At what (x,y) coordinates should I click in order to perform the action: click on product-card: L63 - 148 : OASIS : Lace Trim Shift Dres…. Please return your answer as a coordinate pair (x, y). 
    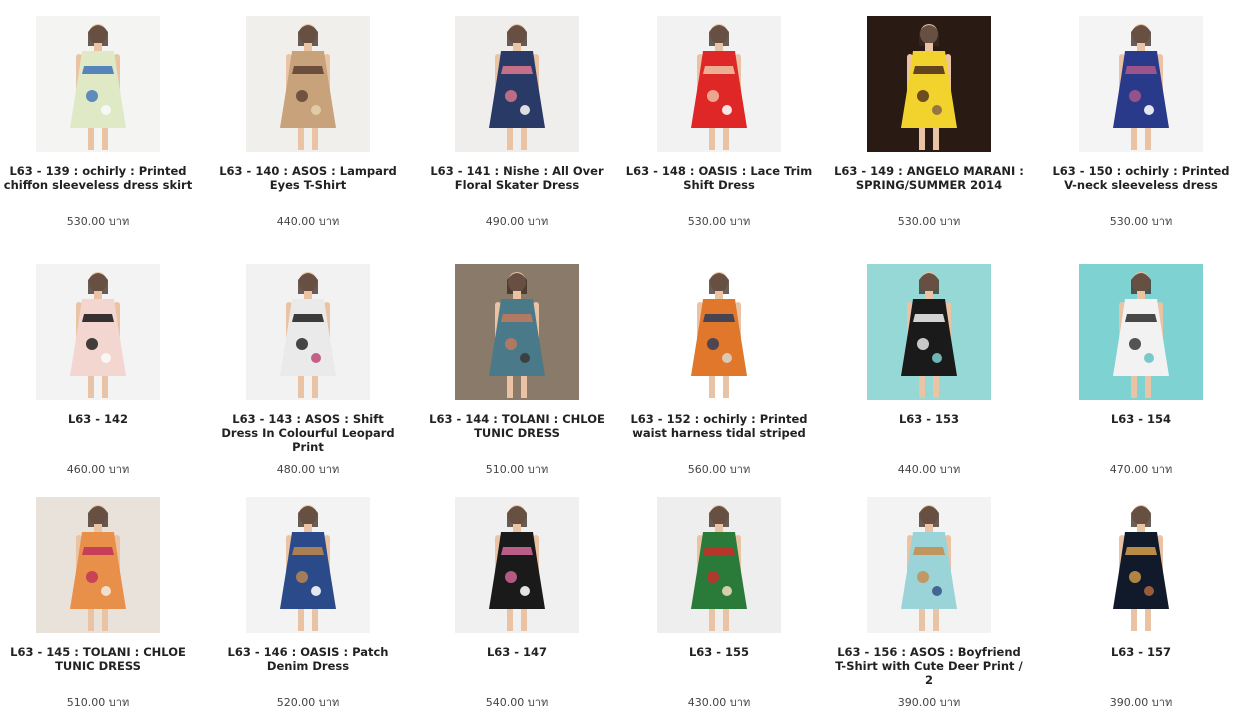
    Looking at the image, I should click on (719, 131).